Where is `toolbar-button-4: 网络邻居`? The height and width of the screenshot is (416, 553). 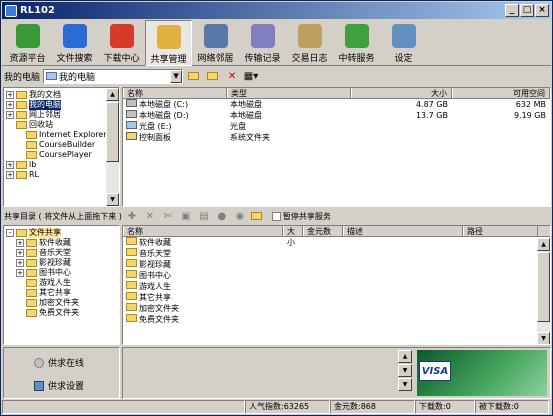
toolbar-button-4: 网络邻居 is located at coordinates (215, 43).